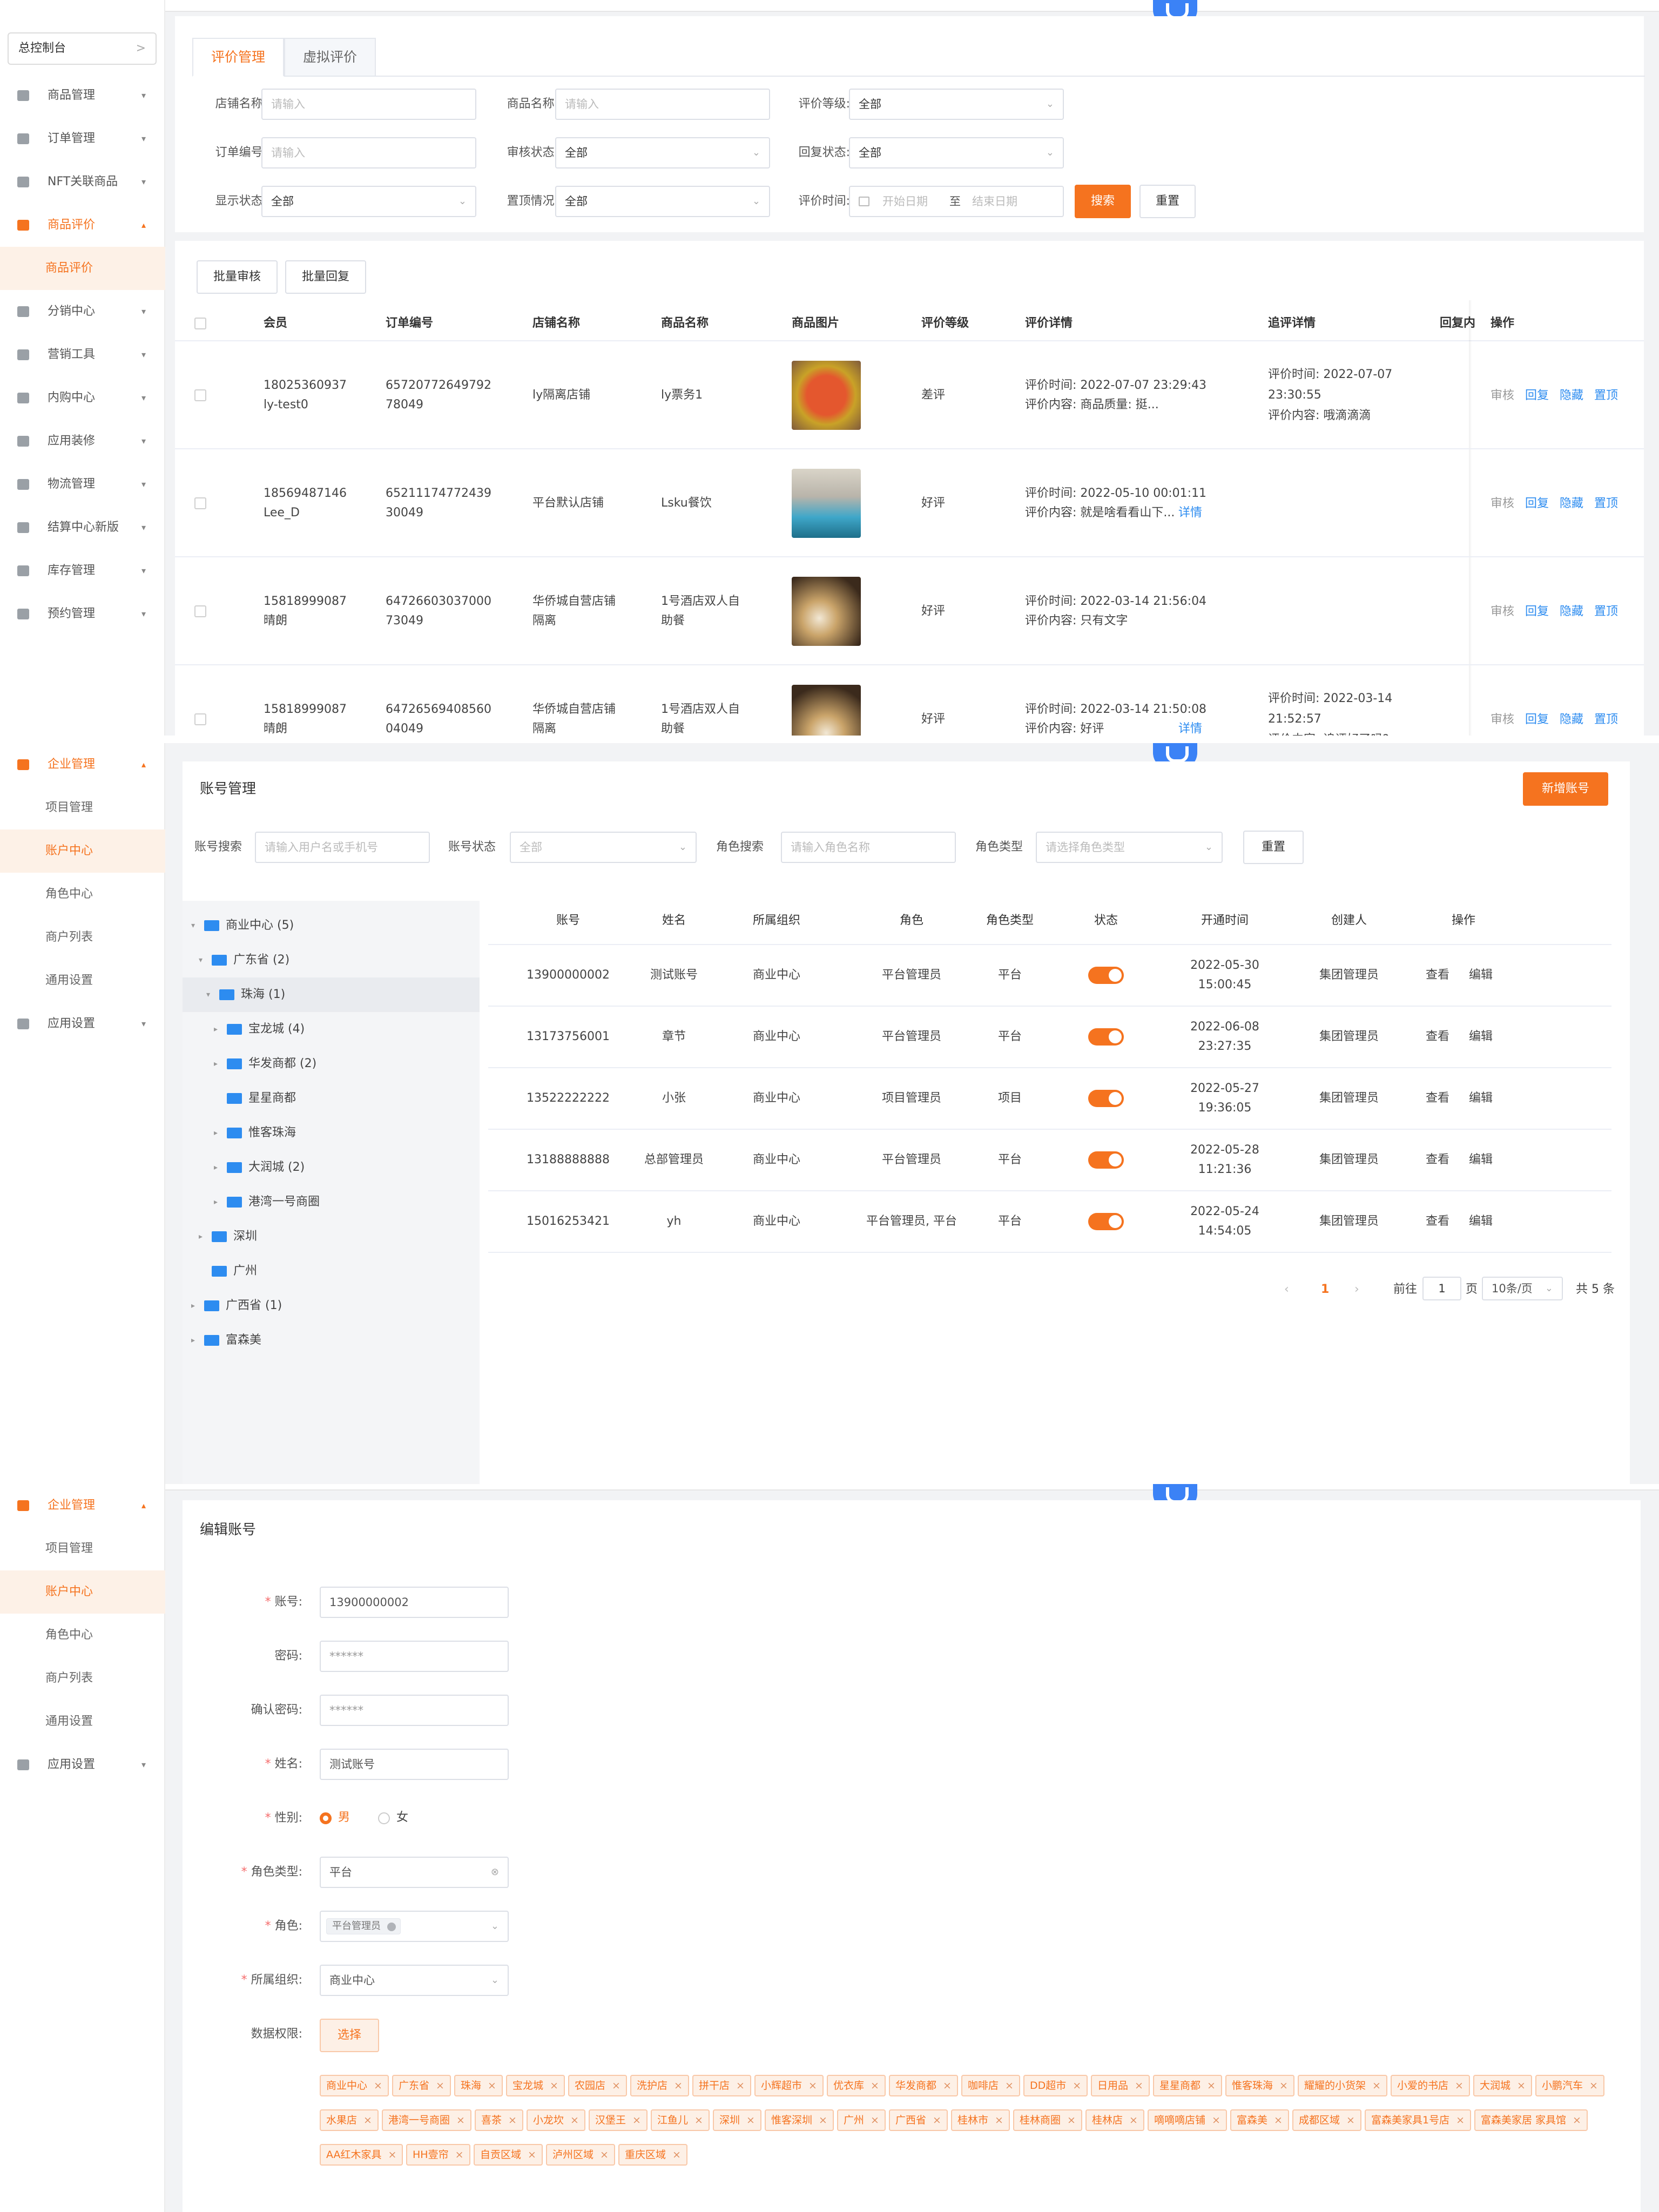  What do you see at coordinates (331, 1236) in the screenshot?
I see `tree-node: ▸ 深圳` at bounding box center [331, 1236].